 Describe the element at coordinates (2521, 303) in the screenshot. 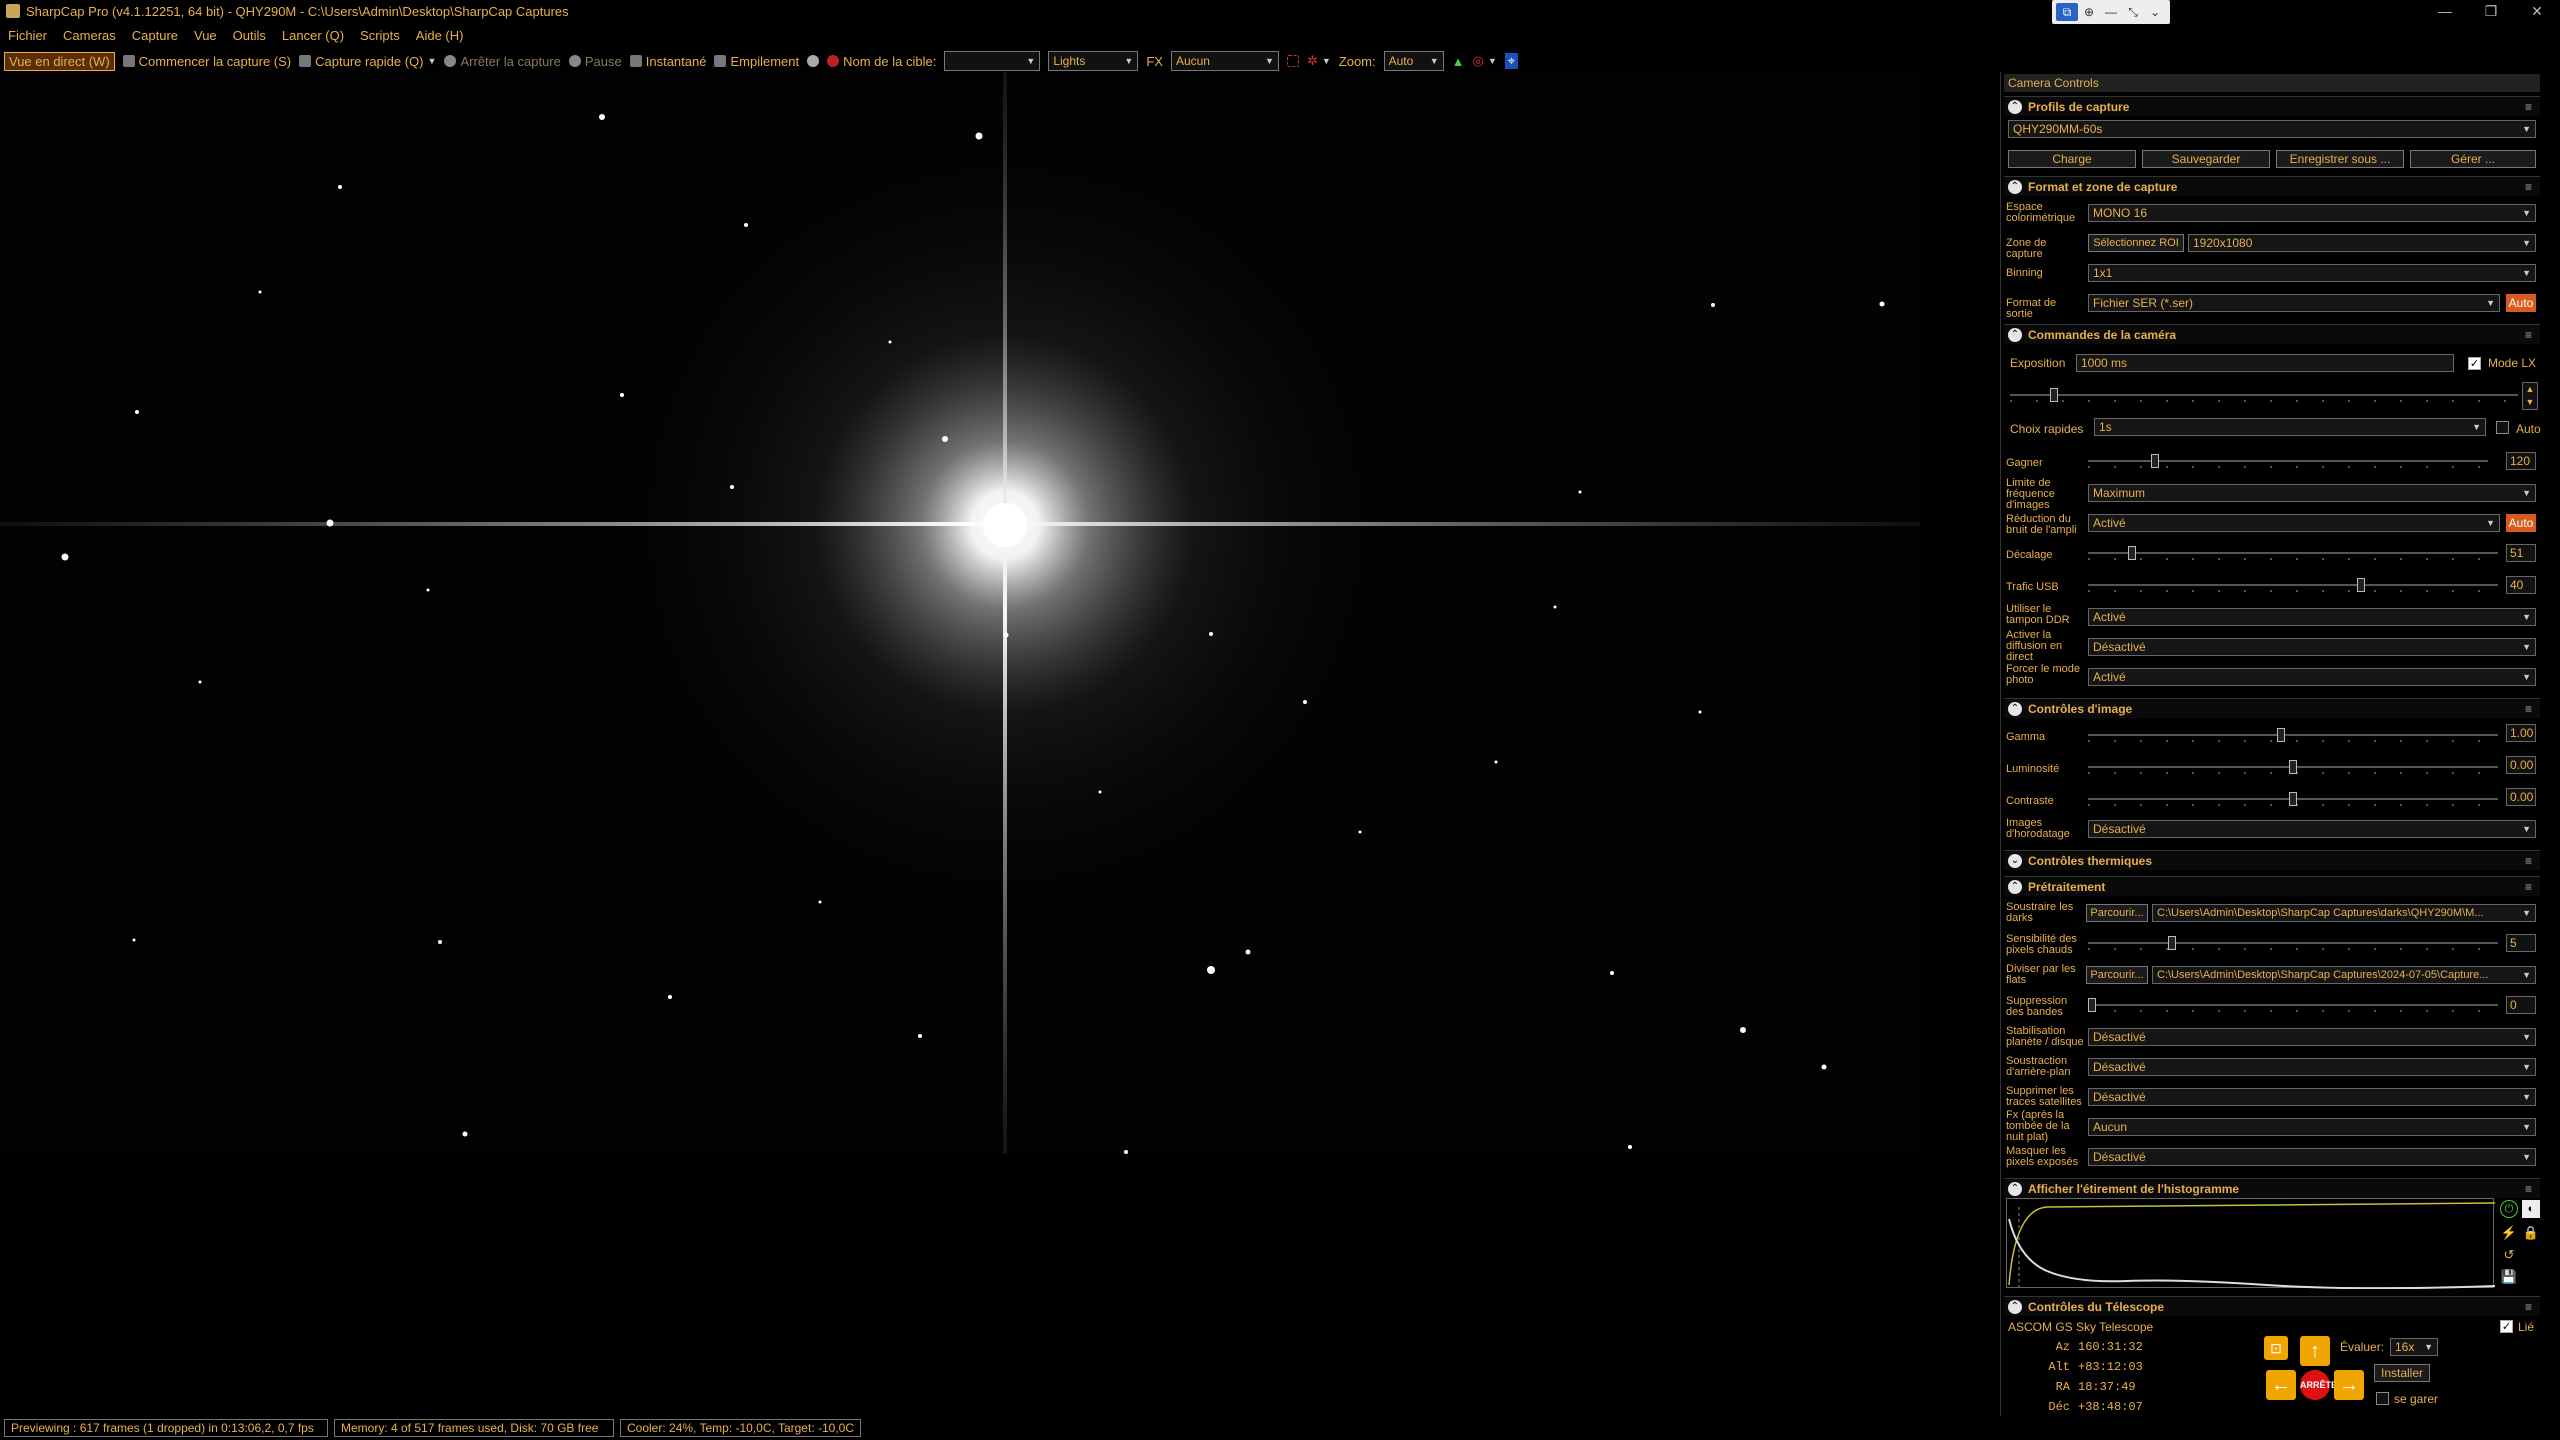

I see `output-auto-button: Auto` at that location.